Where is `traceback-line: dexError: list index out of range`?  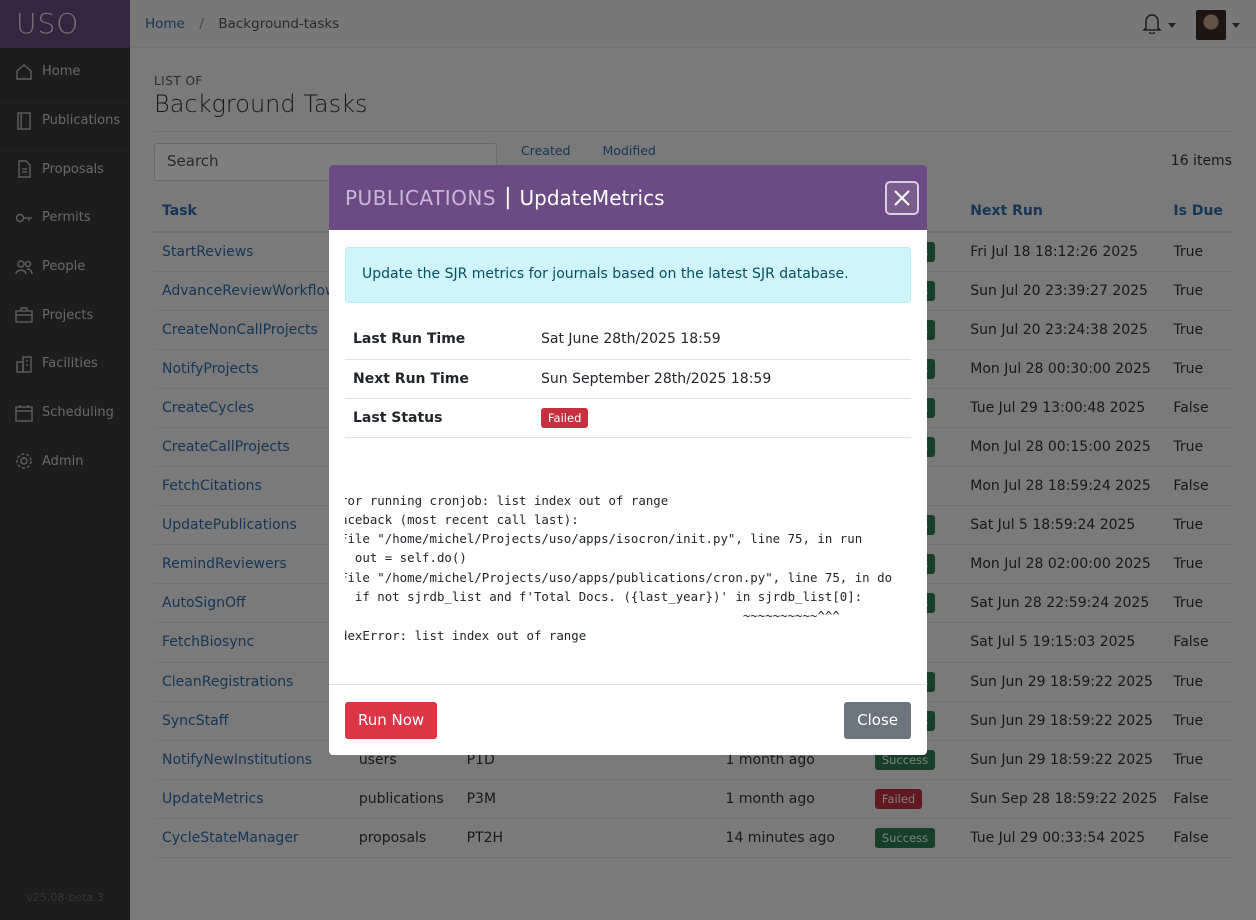 traceback-line: dexError: list index out of range is located at coordinates (466, 635).